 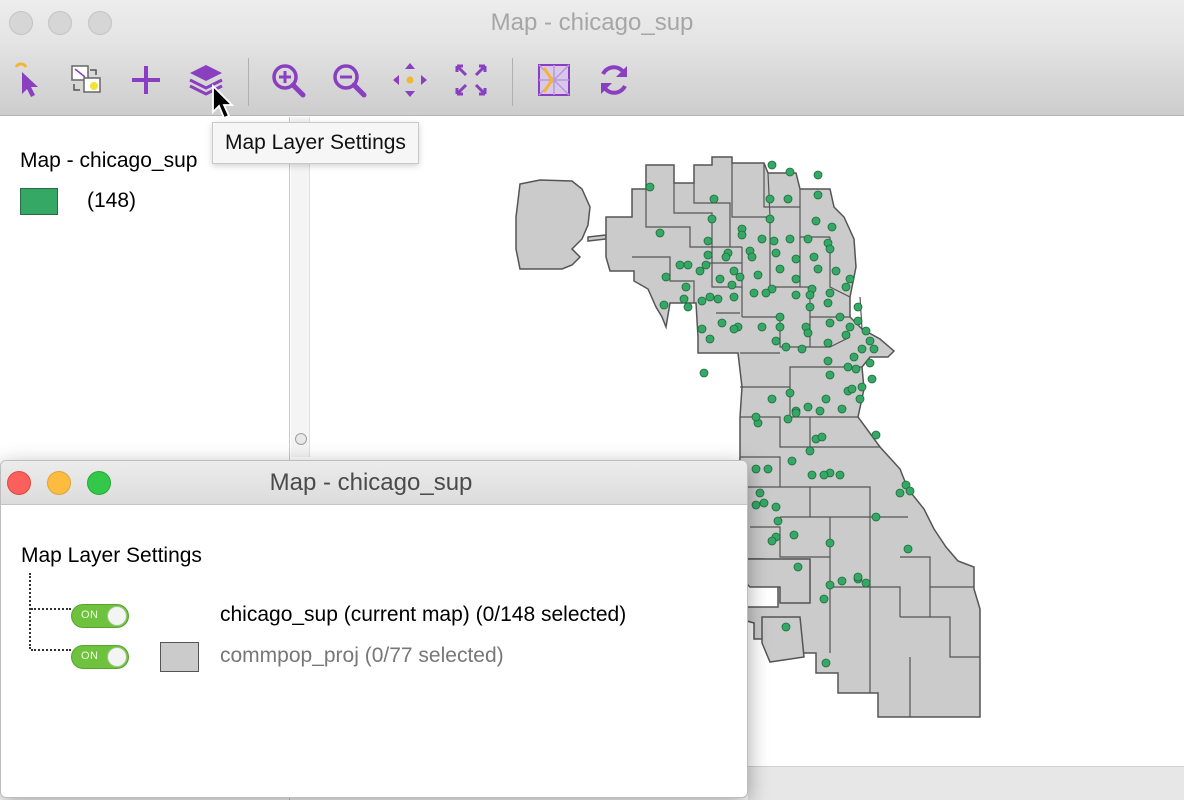 I want to click on full-extent-button, so click(x=471, y=80).